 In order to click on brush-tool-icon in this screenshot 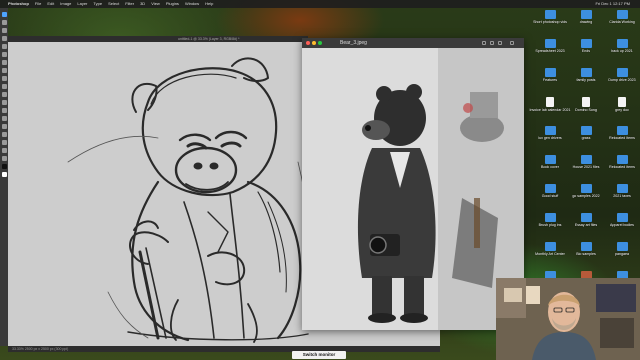, I will do `click(4, 62)`.